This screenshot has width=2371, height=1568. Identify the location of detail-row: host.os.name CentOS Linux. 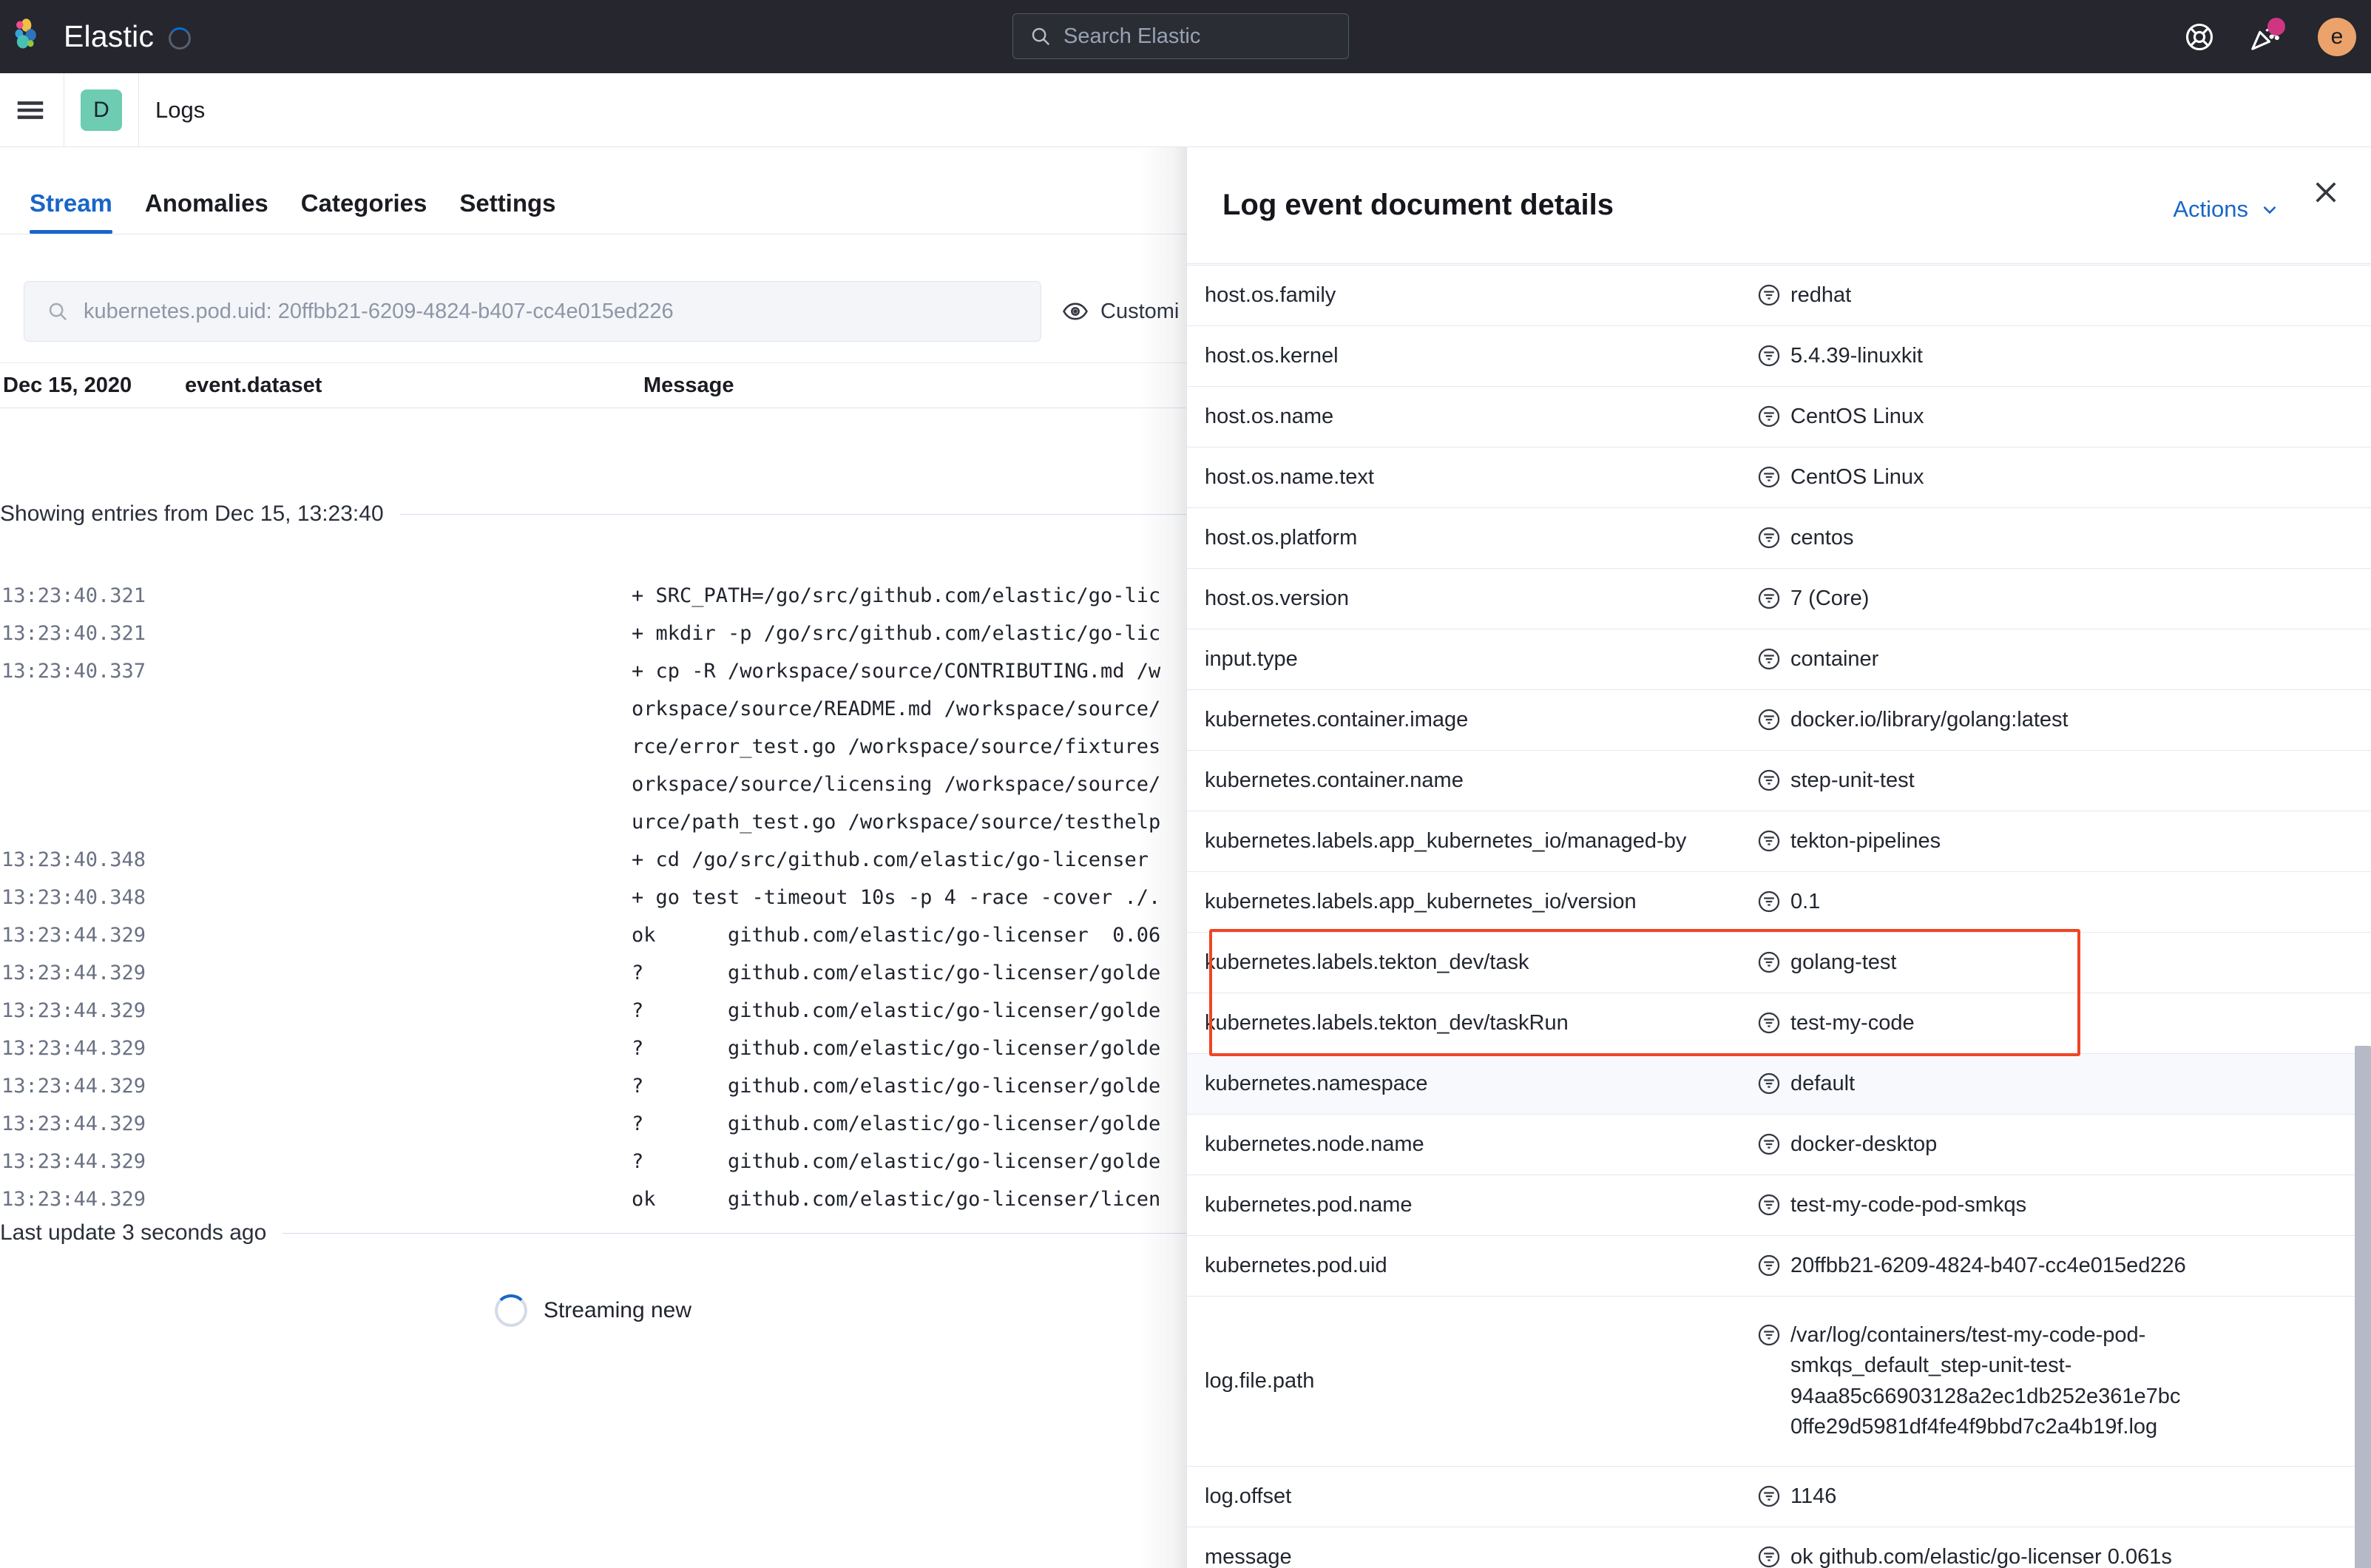
(1779, 416).